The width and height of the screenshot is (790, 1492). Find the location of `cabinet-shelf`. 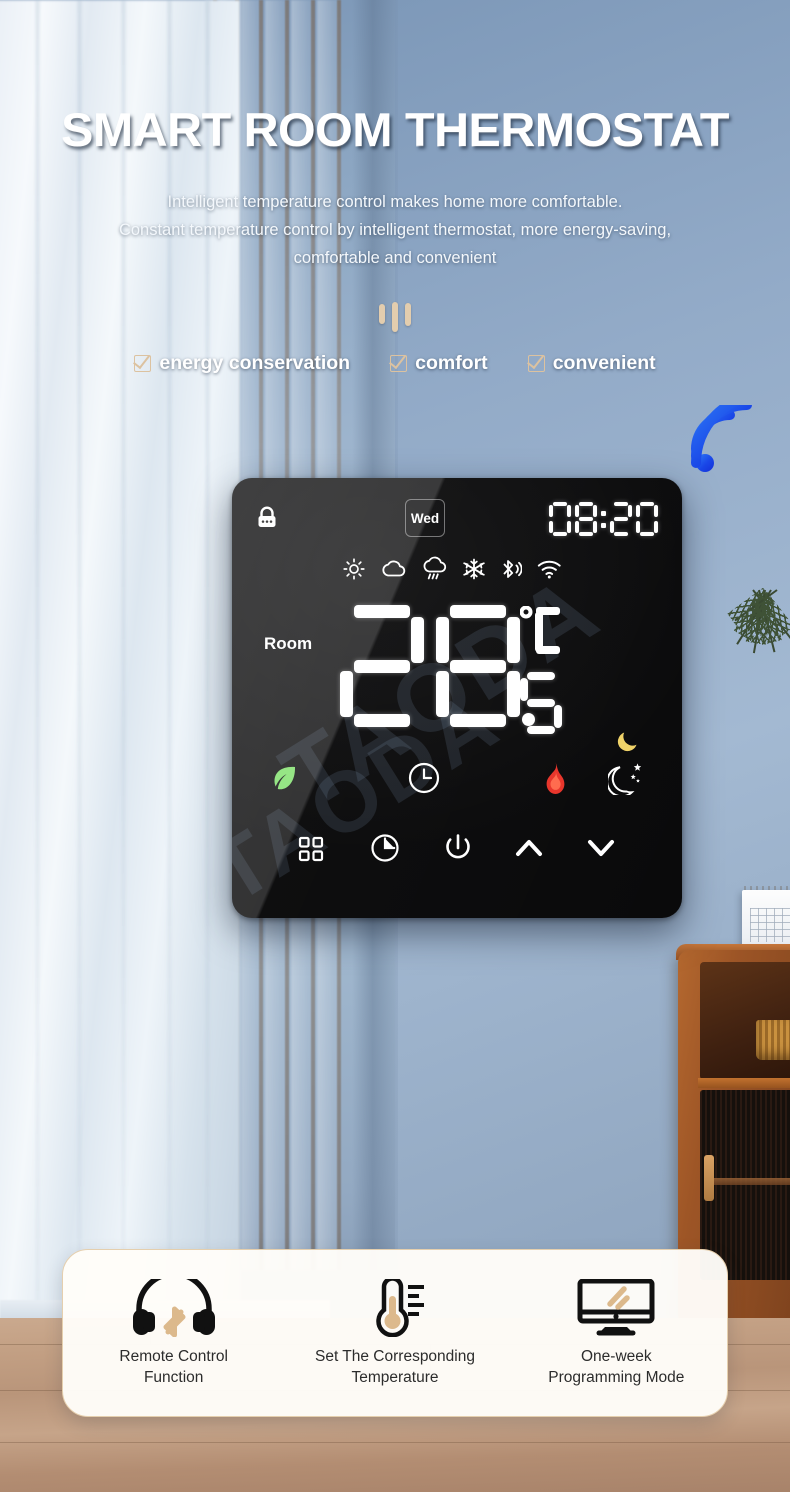

cabinet-shelf is located at coordinates (744, 1083).